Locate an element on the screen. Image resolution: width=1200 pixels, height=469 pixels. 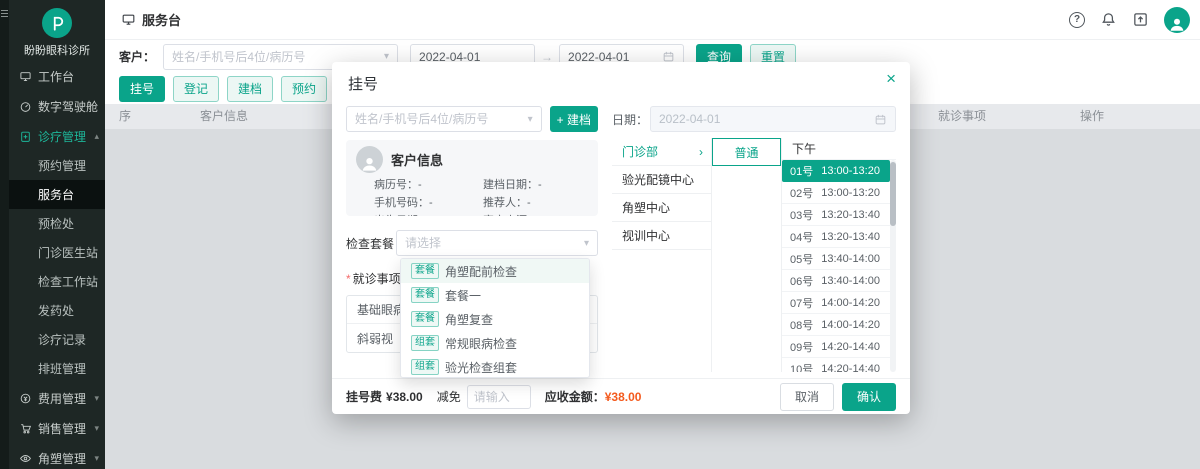
slot-item: 02号 13:00-13:20 is located at coordinates (836, 193).